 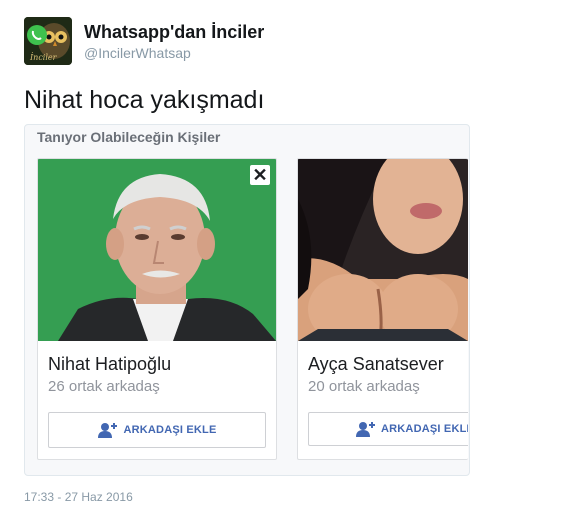 I want to click on mutual-friends-count: 20 ortak arkadaş, so click(x=364, y=386).